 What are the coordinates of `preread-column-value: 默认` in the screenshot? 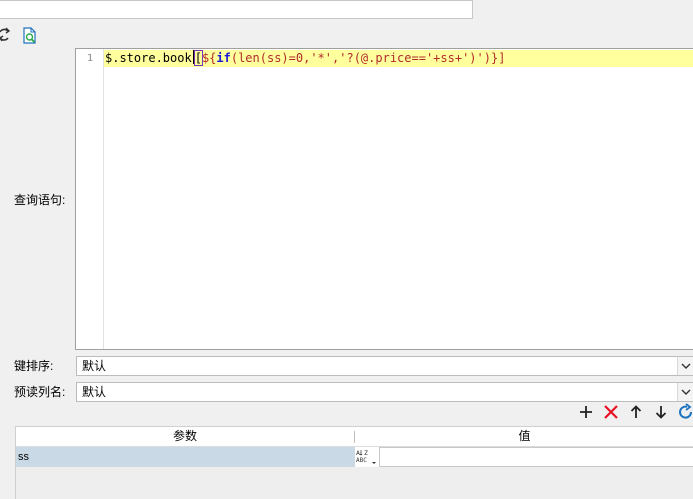 It's located at (94, 392).